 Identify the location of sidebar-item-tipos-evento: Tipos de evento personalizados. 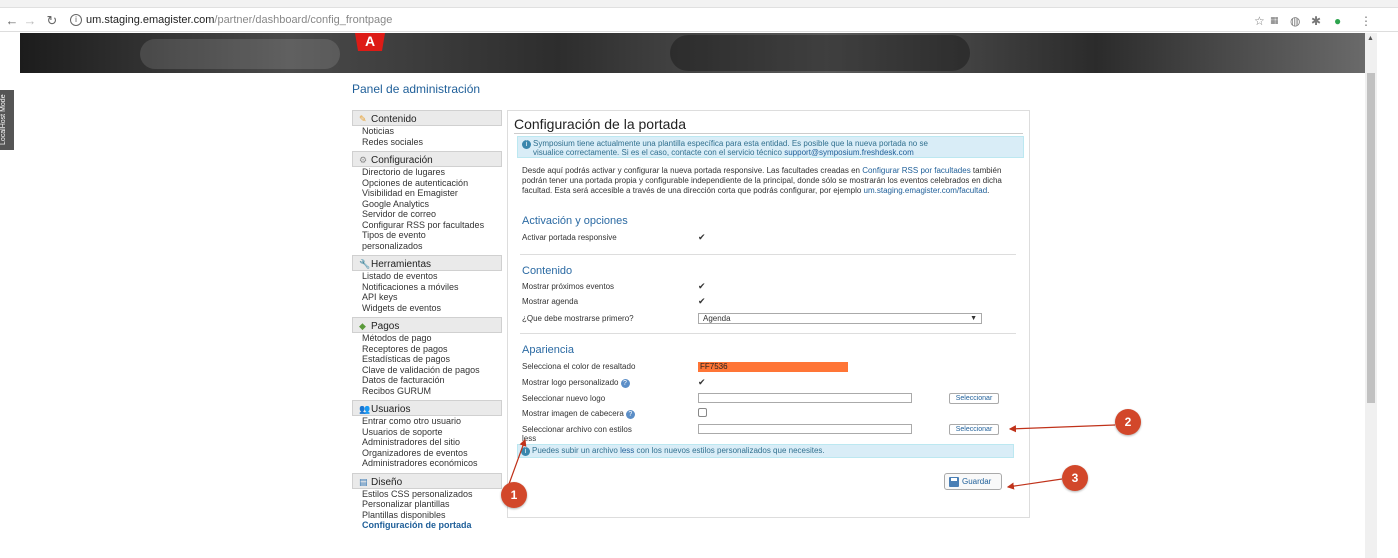
(427, 240).